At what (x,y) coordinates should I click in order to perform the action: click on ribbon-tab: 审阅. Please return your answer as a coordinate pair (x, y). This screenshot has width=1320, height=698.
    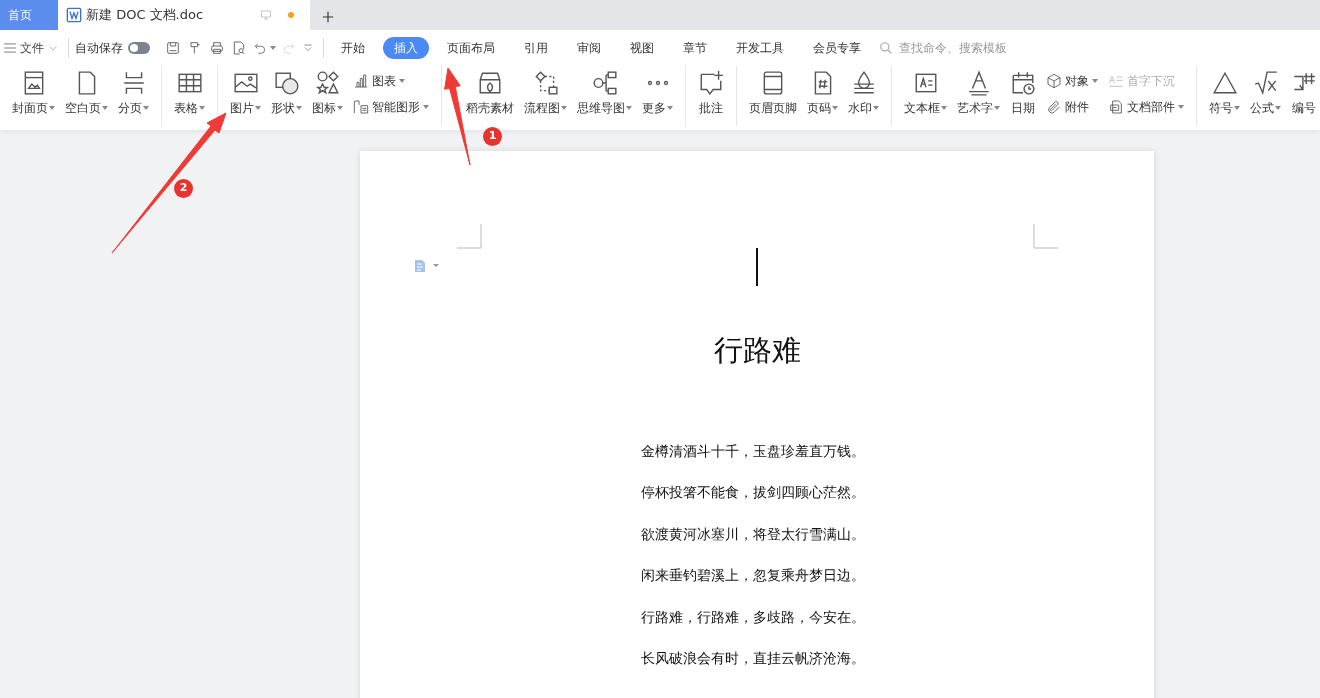
    Looking at the image, I should click on (589, 48).